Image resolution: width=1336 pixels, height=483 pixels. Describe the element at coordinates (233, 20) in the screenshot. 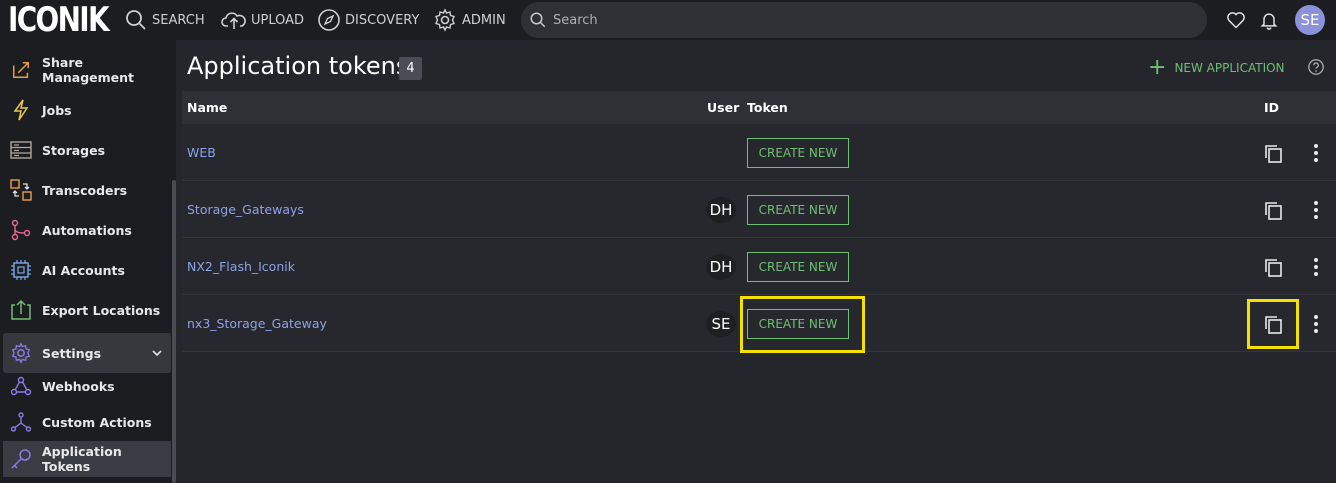

I see `cloud-upload-icon` at that location.